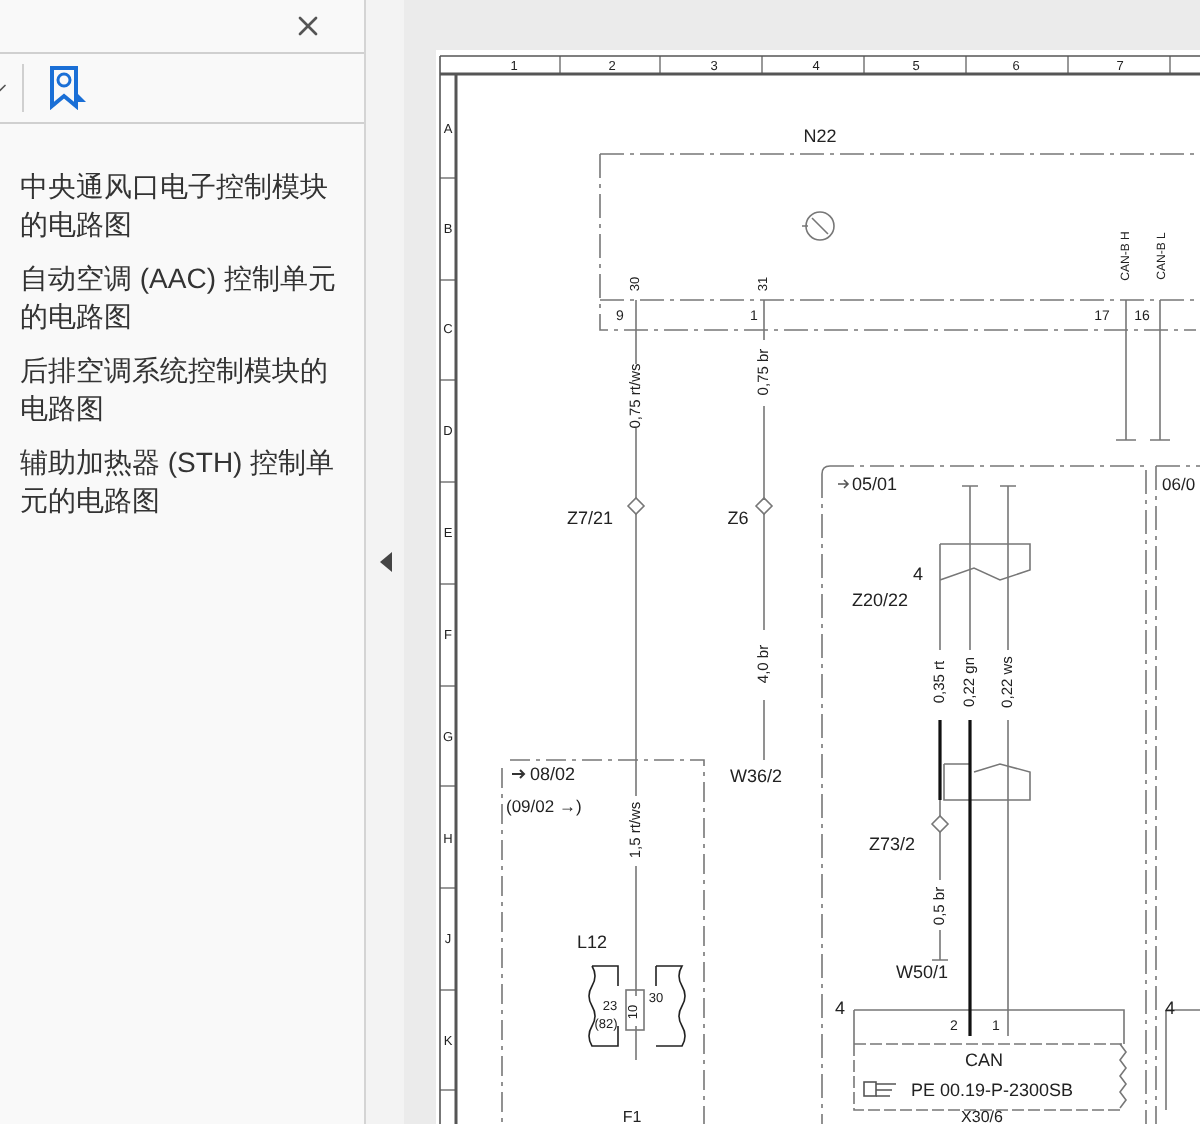 This screenshot has height=1124, width=1200. I want to click on connector-label: W36/2, so click(756, 776).